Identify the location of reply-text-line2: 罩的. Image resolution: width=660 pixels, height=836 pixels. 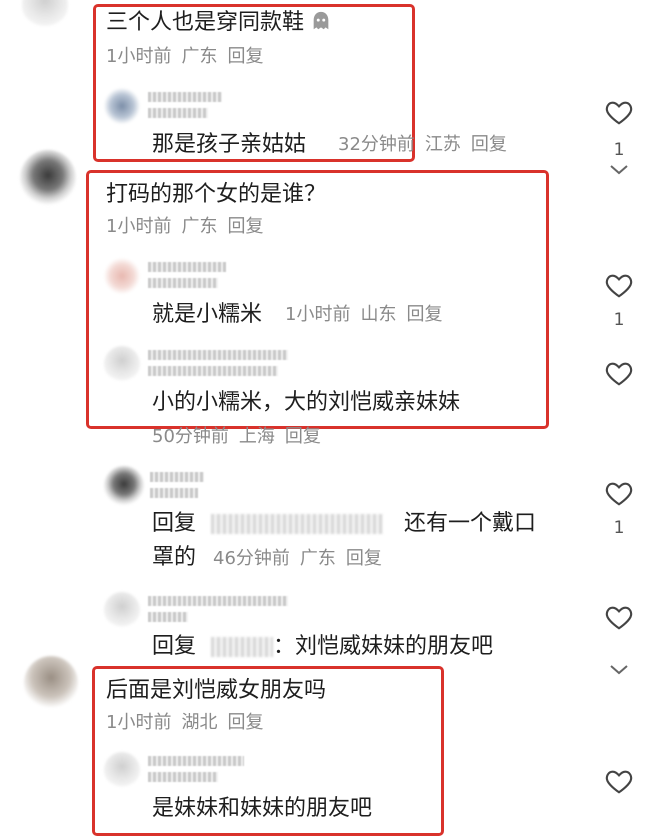
(174, 557).